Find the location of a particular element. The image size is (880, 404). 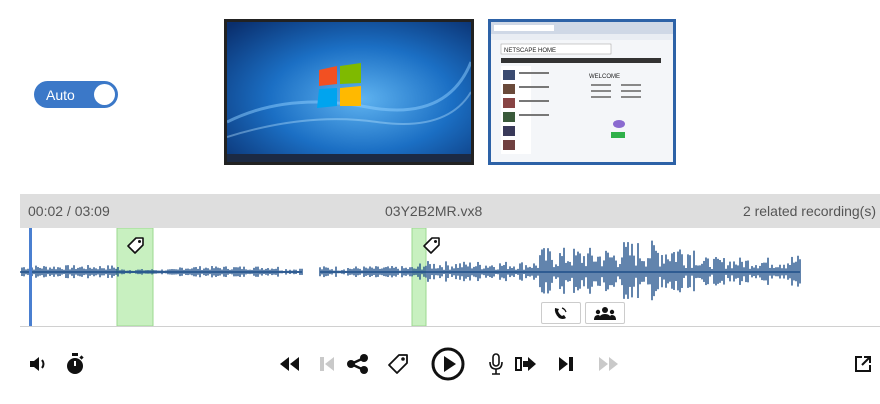

play-button is located at coordinates (448, 364).